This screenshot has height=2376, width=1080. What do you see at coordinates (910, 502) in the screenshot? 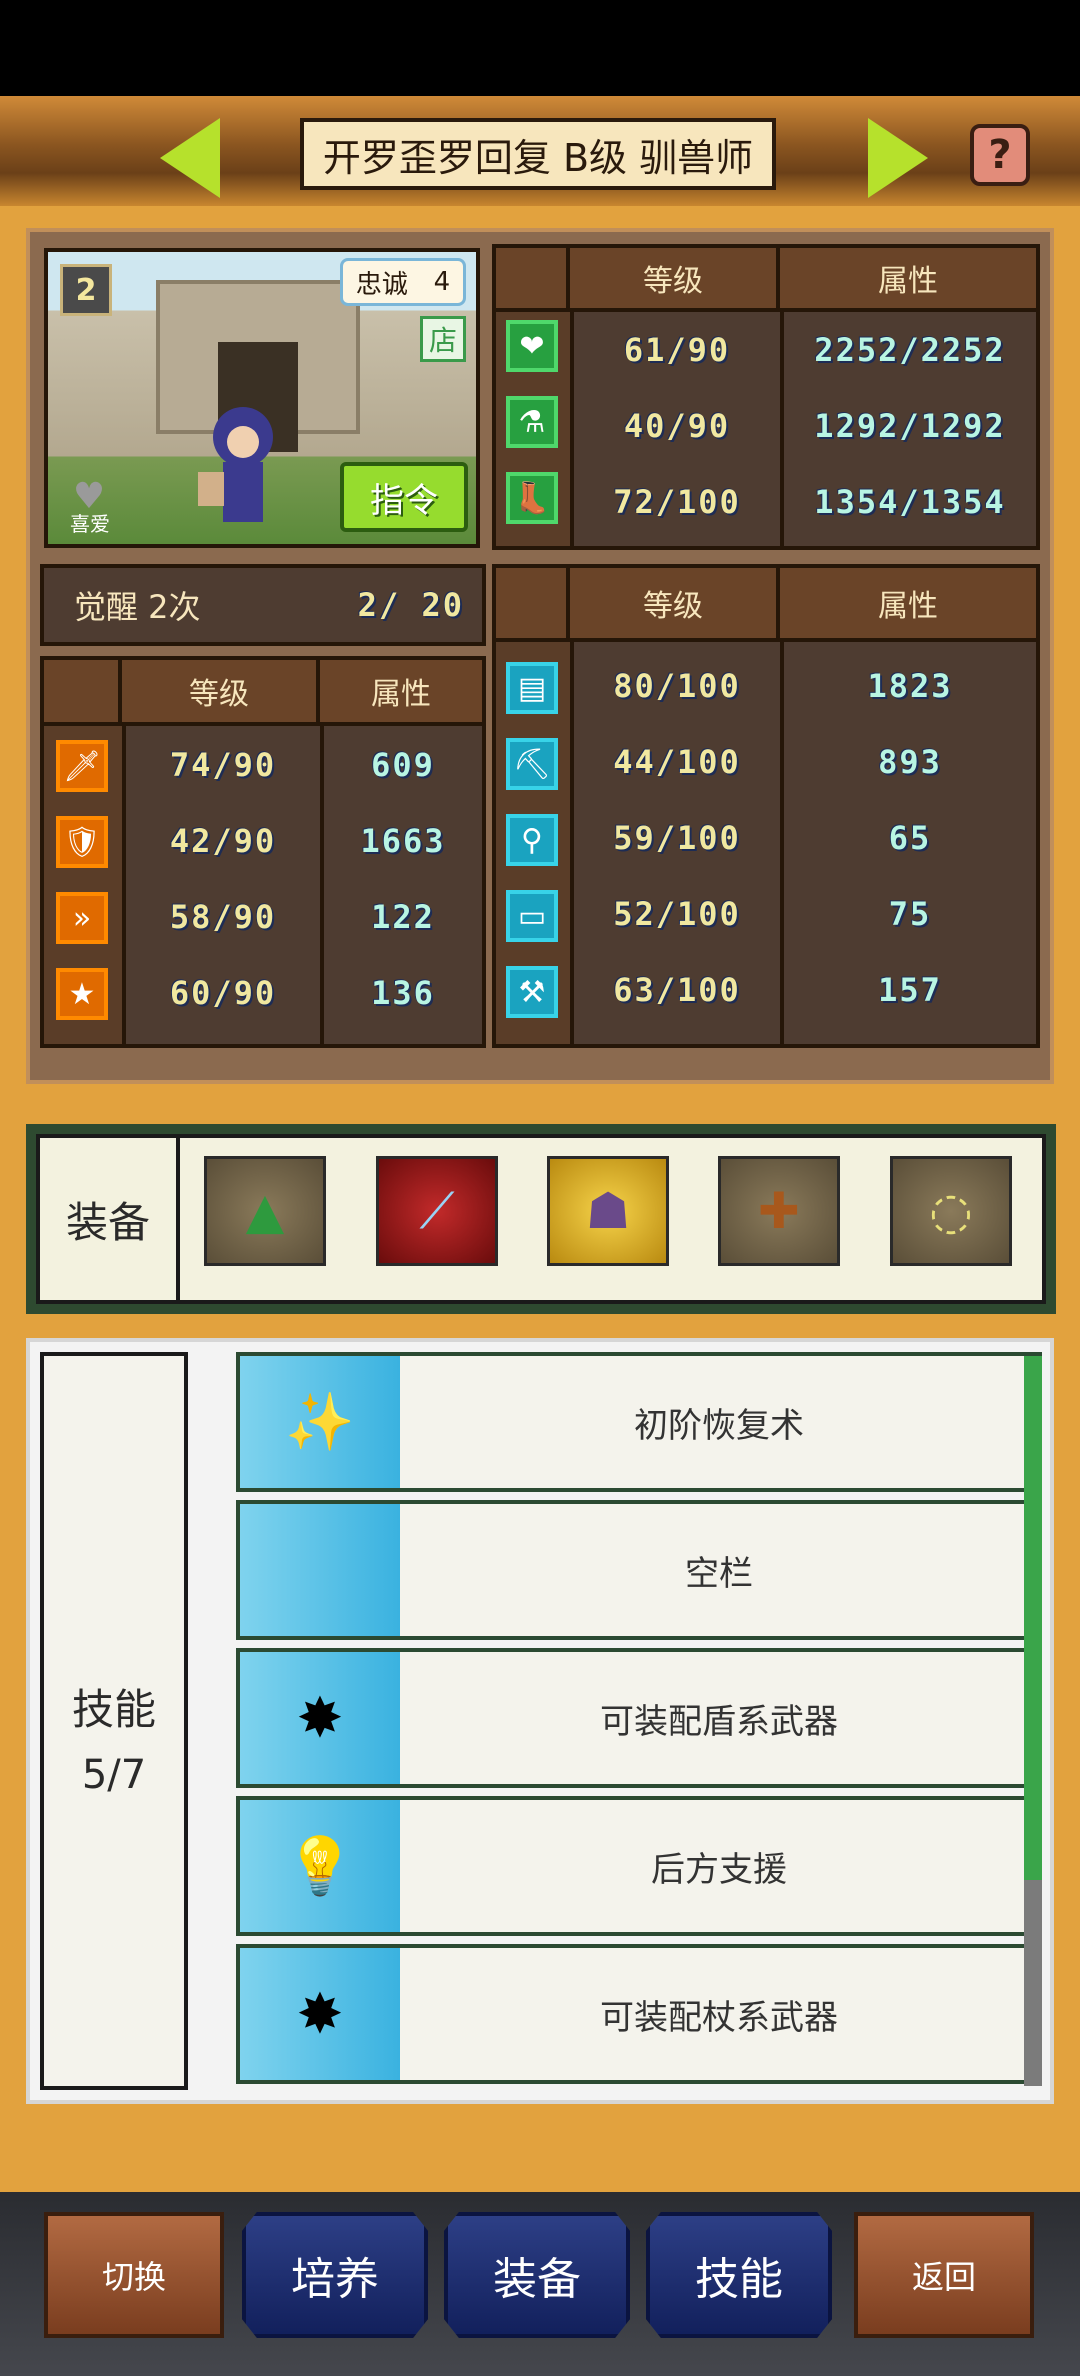
I see `stamina-attr: 1354/1354` at bounding box center [910, 502].